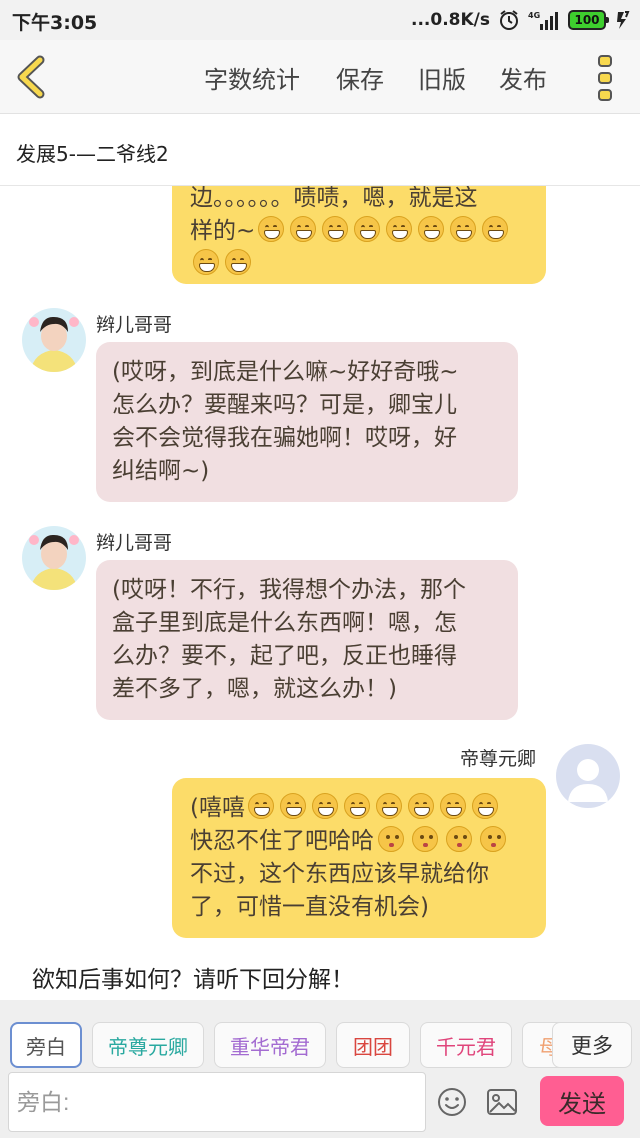  I want to click on message-line: 边。。。。。。啧啧，嗯，就是这, so click(334, 198).